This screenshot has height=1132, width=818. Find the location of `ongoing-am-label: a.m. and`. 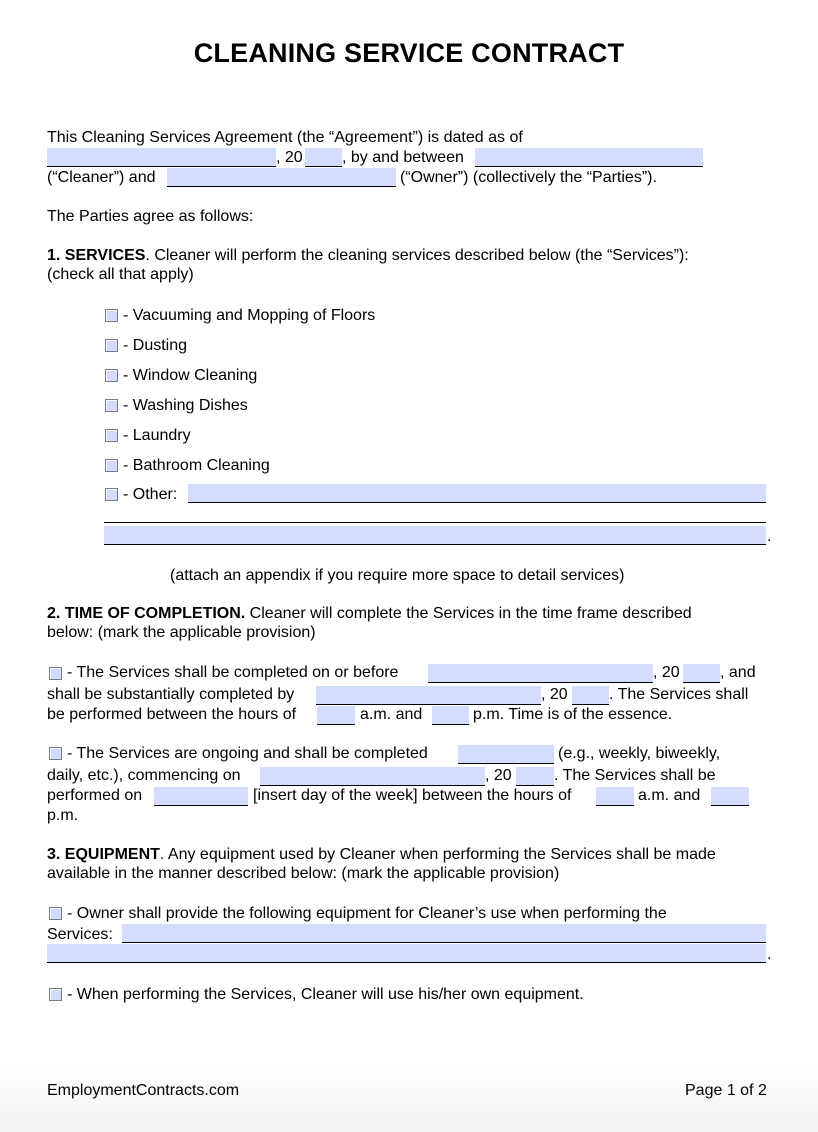

ongoing-am-label: a.m. and is located at coordinates (669, 795).